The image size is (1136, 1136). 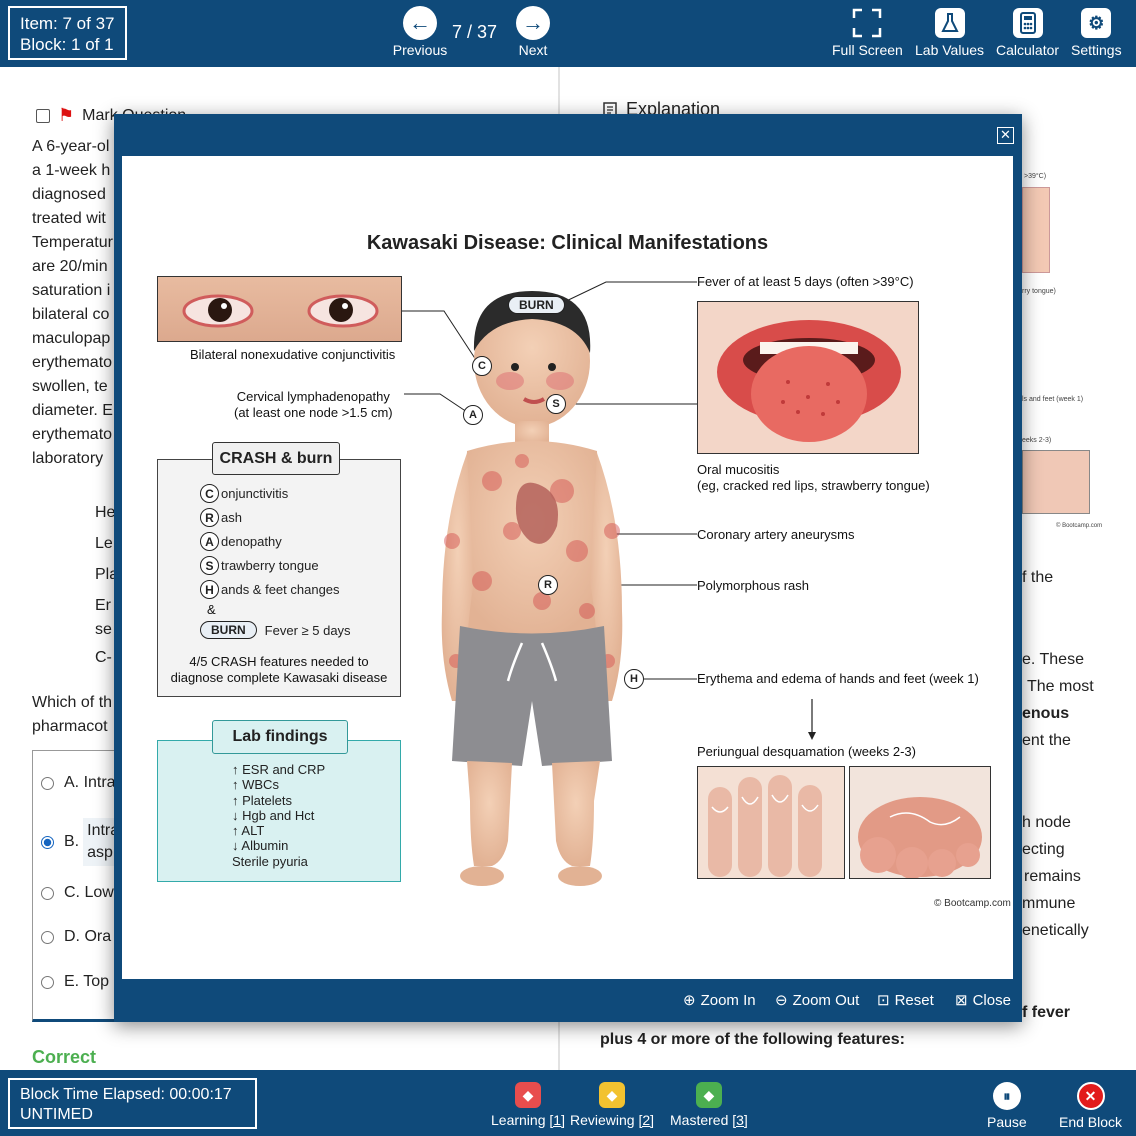 I want to click on zoom-in-label: Zoom In, so click(x=728, y=1000).